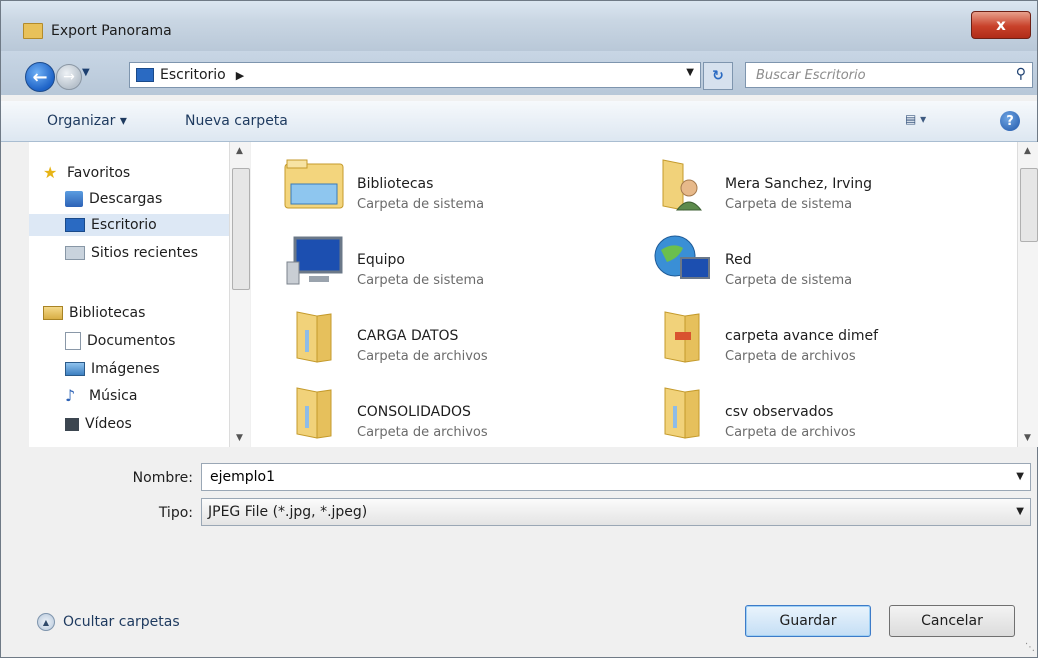 The image size is (1038, 658). Describe the element at coordinates (121, 622) in the screenshot. I see `hide-folders-label: Ocultar carpetas` at that location.